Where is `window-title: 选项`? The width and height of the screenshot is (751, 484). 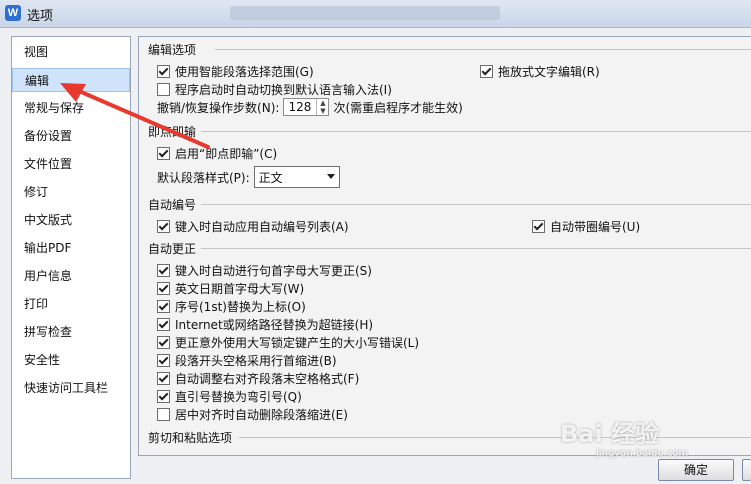
window-title: 选项 is located at coordinates (40, 16).